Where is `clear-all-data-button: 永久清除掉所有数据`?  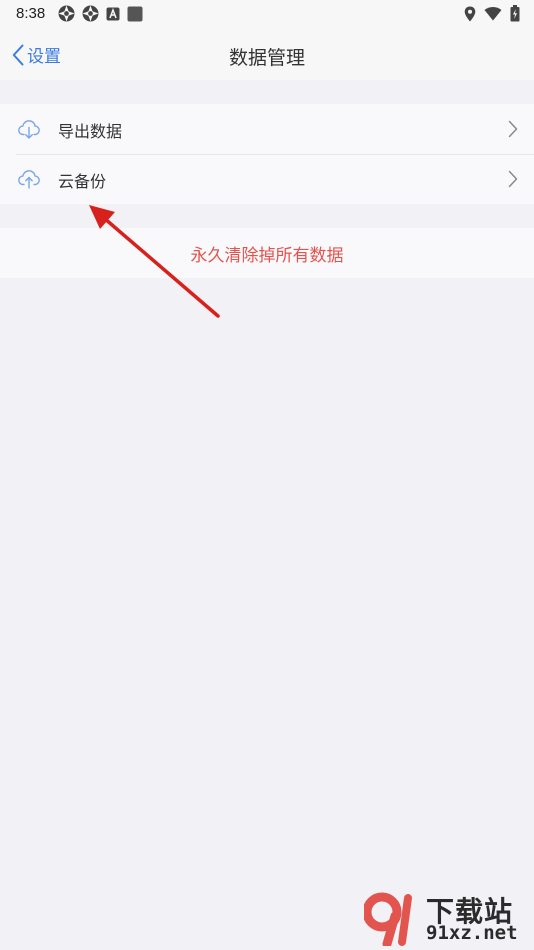
clear-all-data-button: 永久清除掉所有数据 is located at coordinates (267, 253).